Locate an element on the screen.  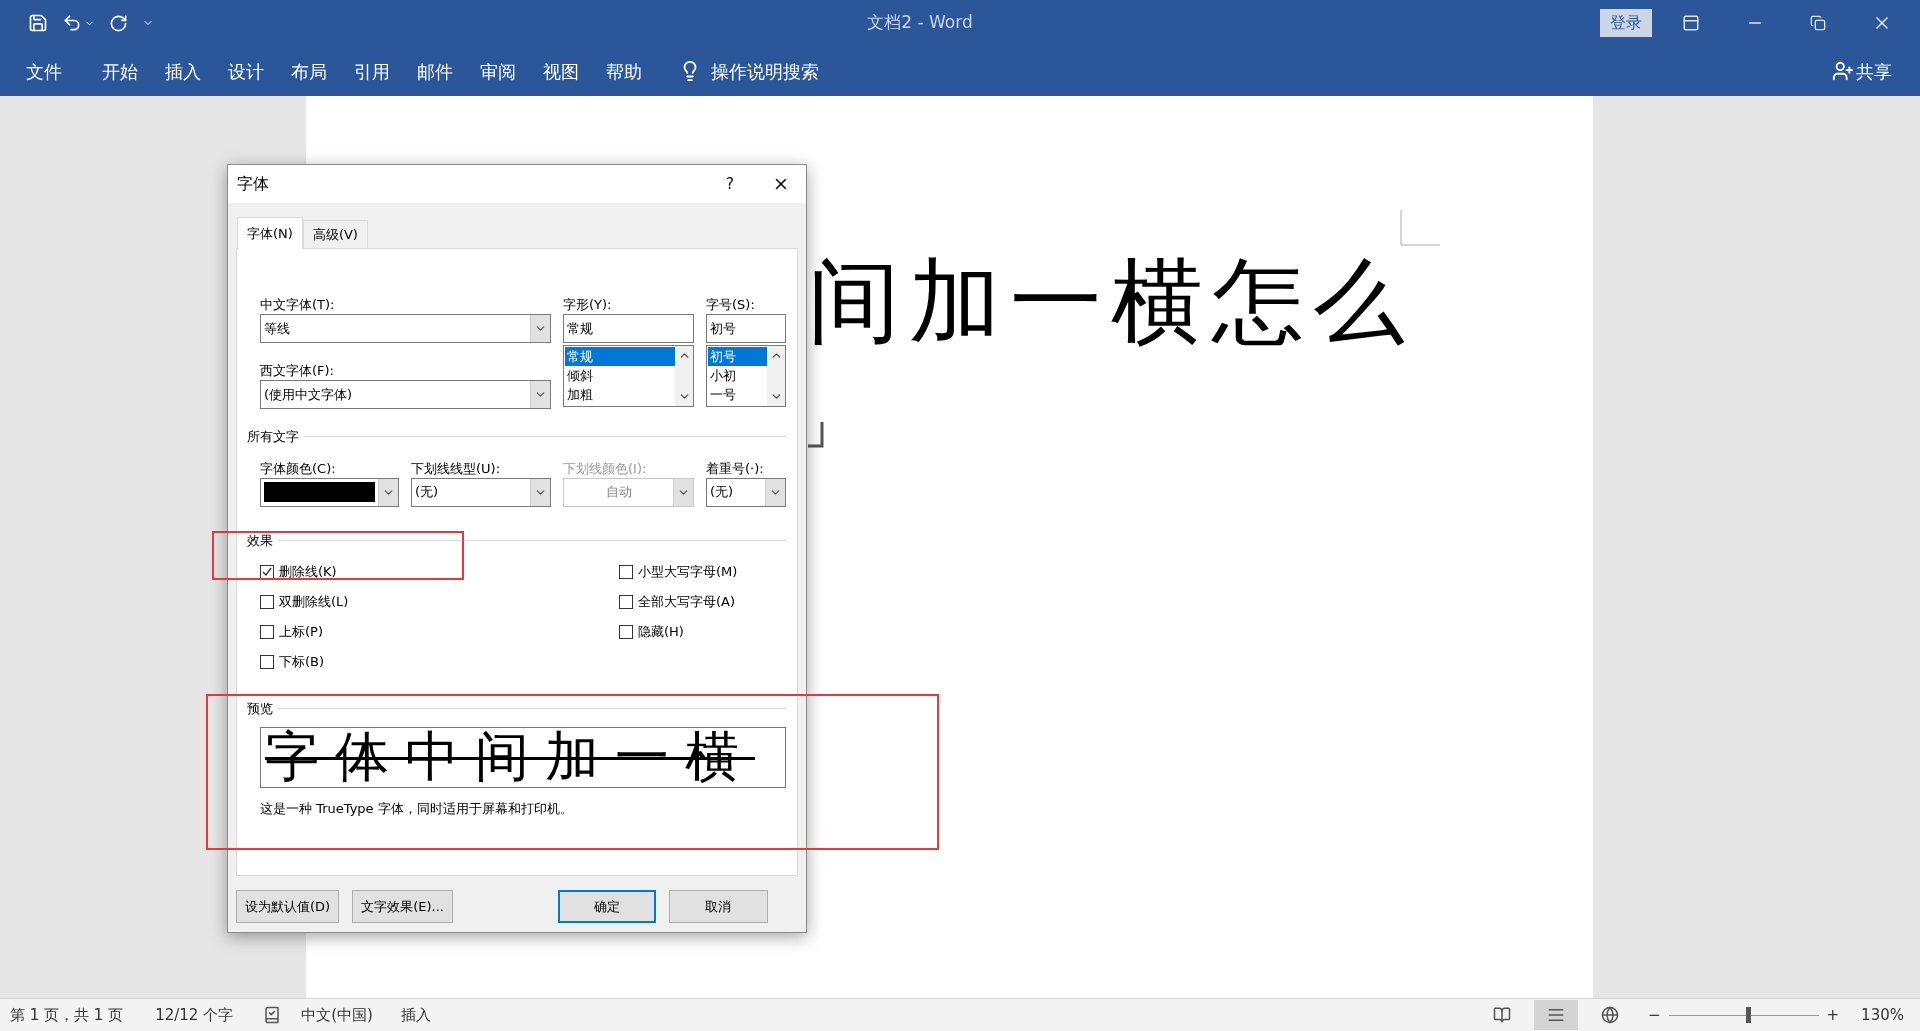
check-icon is located at coordinates (267, 572).